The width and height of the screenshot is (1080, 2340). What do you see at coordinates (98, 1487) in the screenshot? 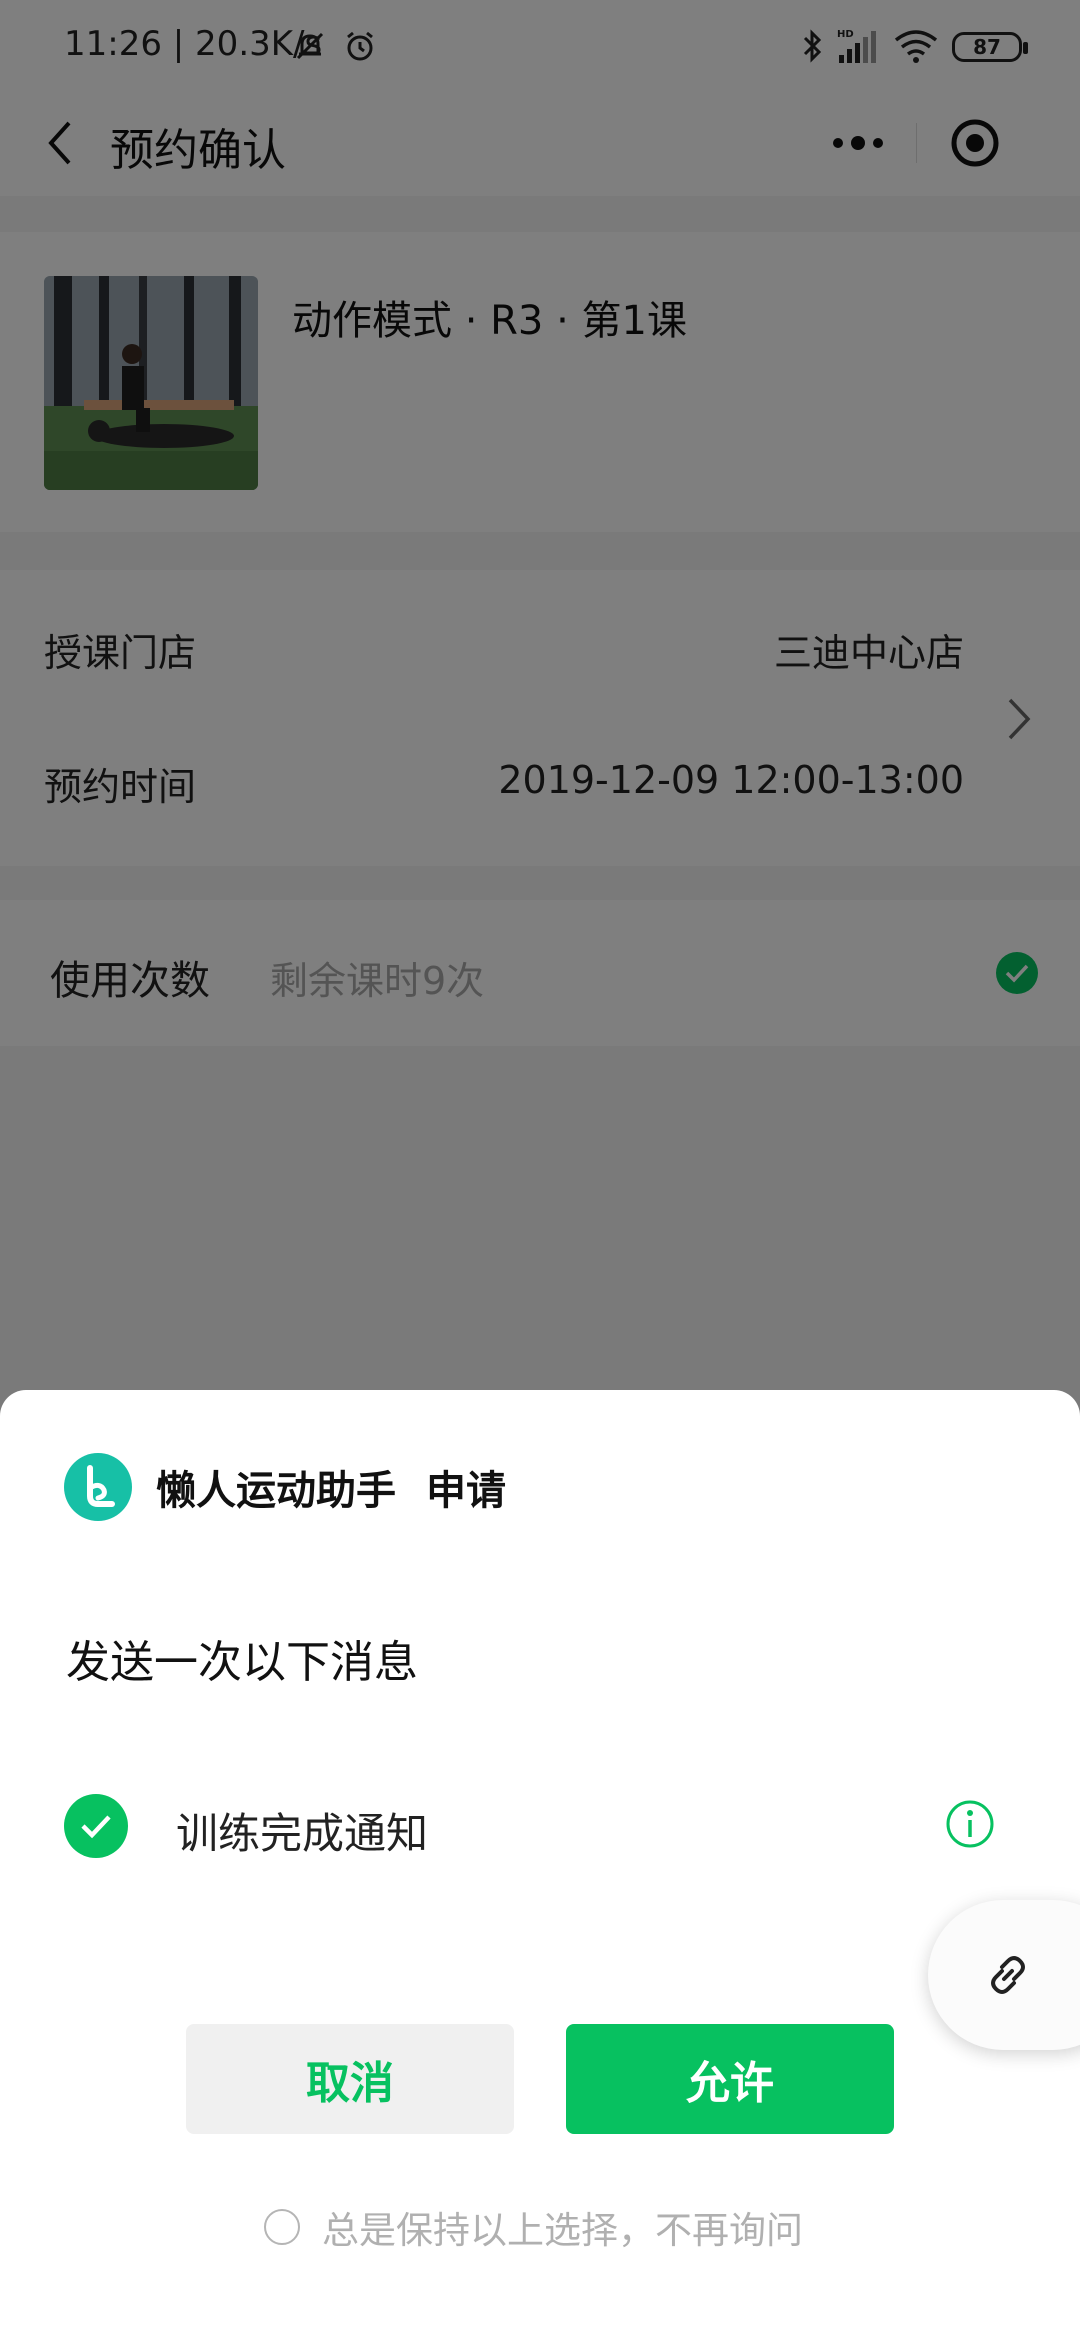
I see `app-logo-icon` at bounding box center [98, 1487].